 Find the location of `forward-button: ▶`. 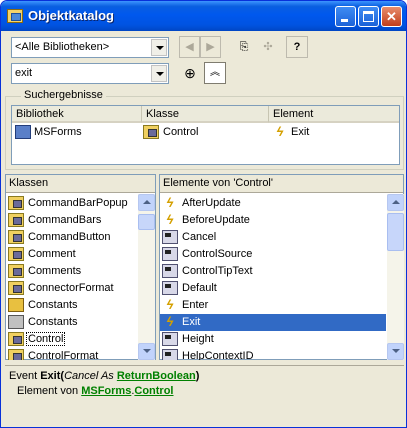

forward-button: ▶ is located at coordinates (210, 47).